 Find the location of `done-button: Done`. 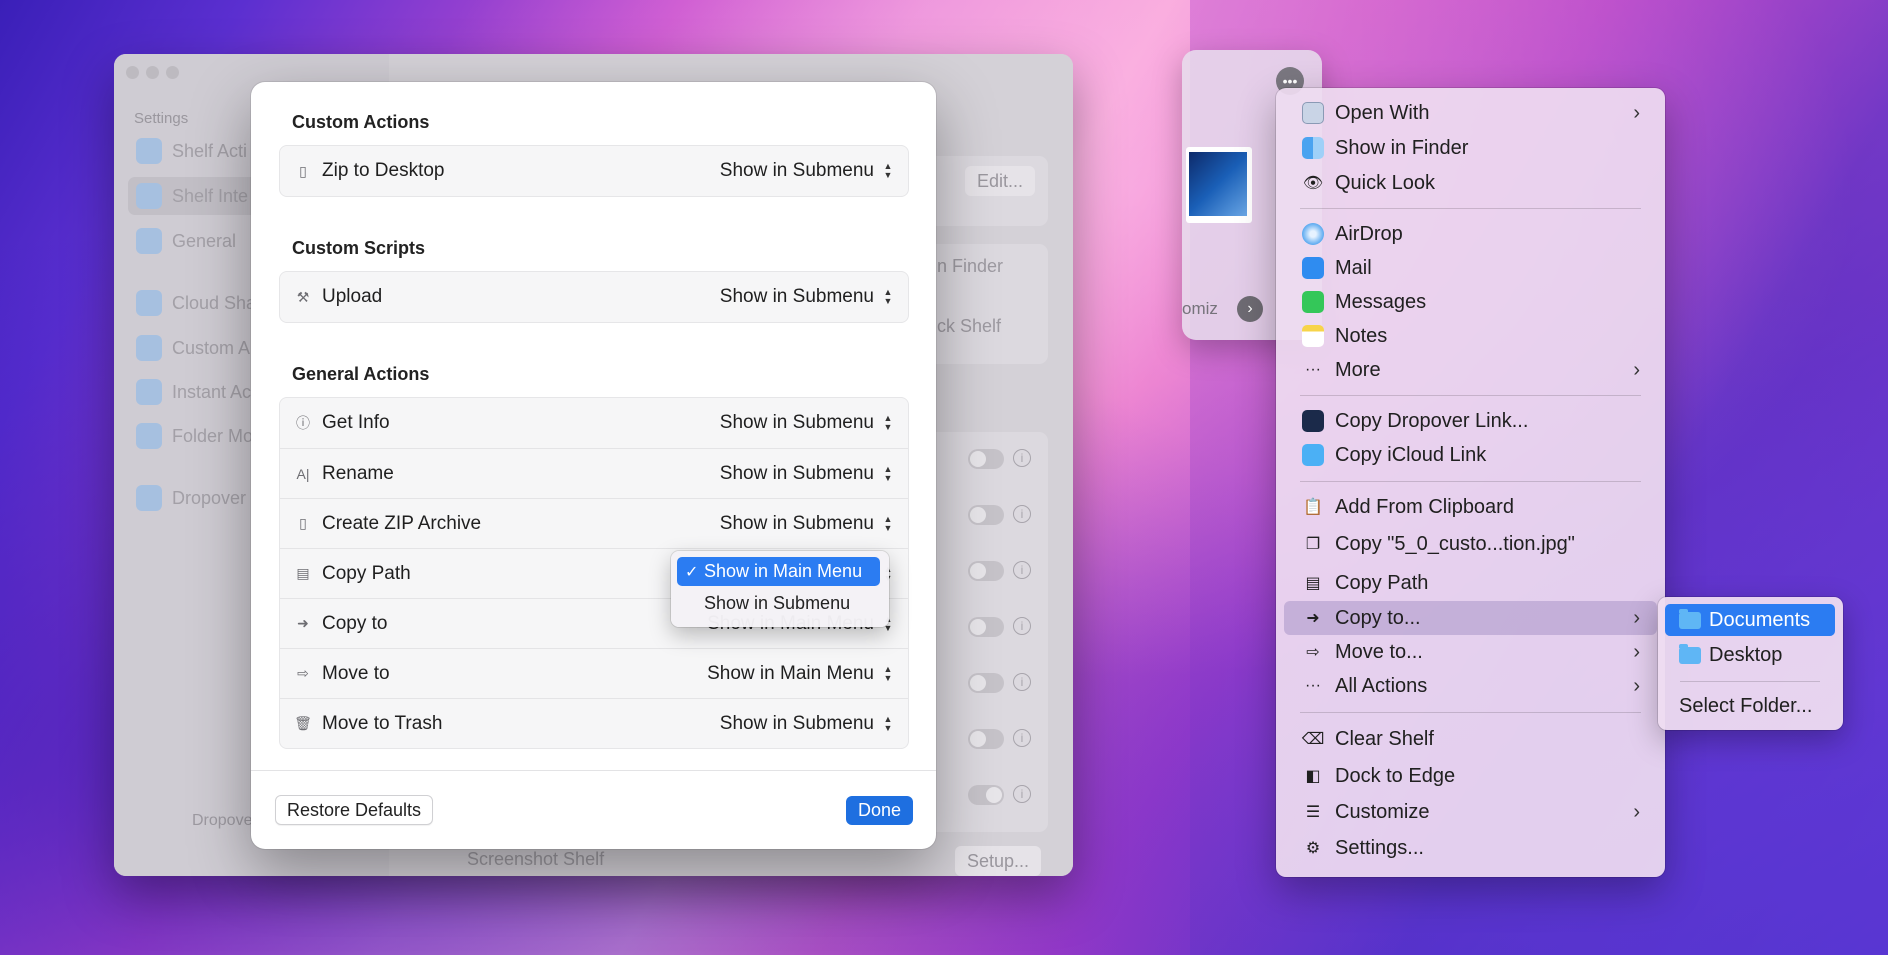

done-button: Done is located at coordinates (880, 810).